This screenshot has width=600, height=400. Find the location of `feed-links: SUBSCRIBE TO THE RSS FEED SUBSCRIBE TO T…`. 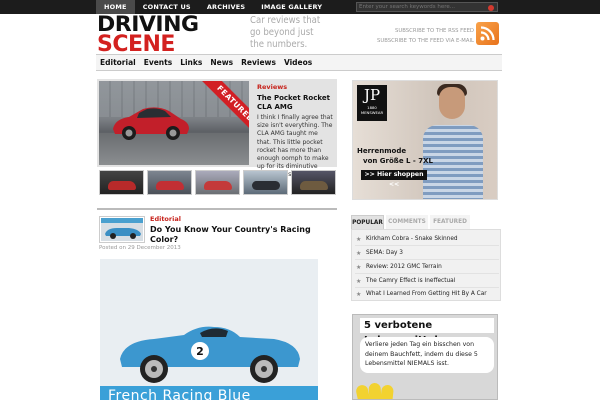

feed-links: SUBSCRIBE TO THE RSS FEED SUBSCRIBE TO T… is located at coordinates (423, 36).